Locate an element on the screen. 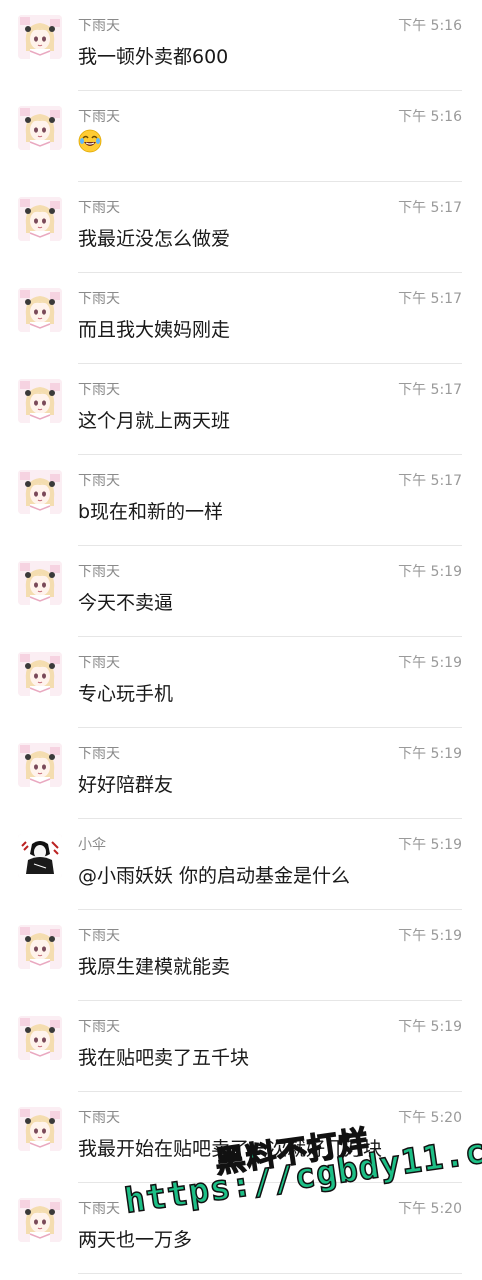  message-text: @小雨妖妖 你的启动基金是什么 is located at coordinates (214, 876).